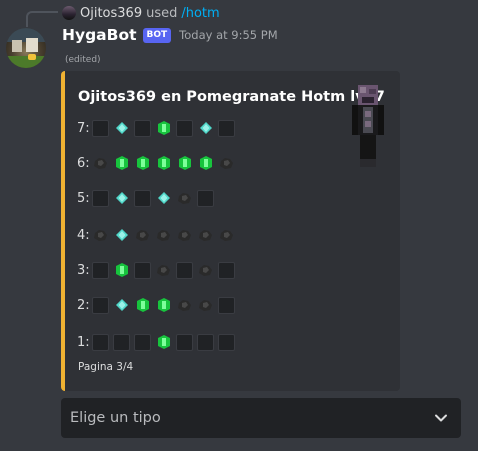  What do you see at coordinates (83, 270) in the screenshot?
I see `hotm-row-label: 3:` at bounding box center [83, 270].